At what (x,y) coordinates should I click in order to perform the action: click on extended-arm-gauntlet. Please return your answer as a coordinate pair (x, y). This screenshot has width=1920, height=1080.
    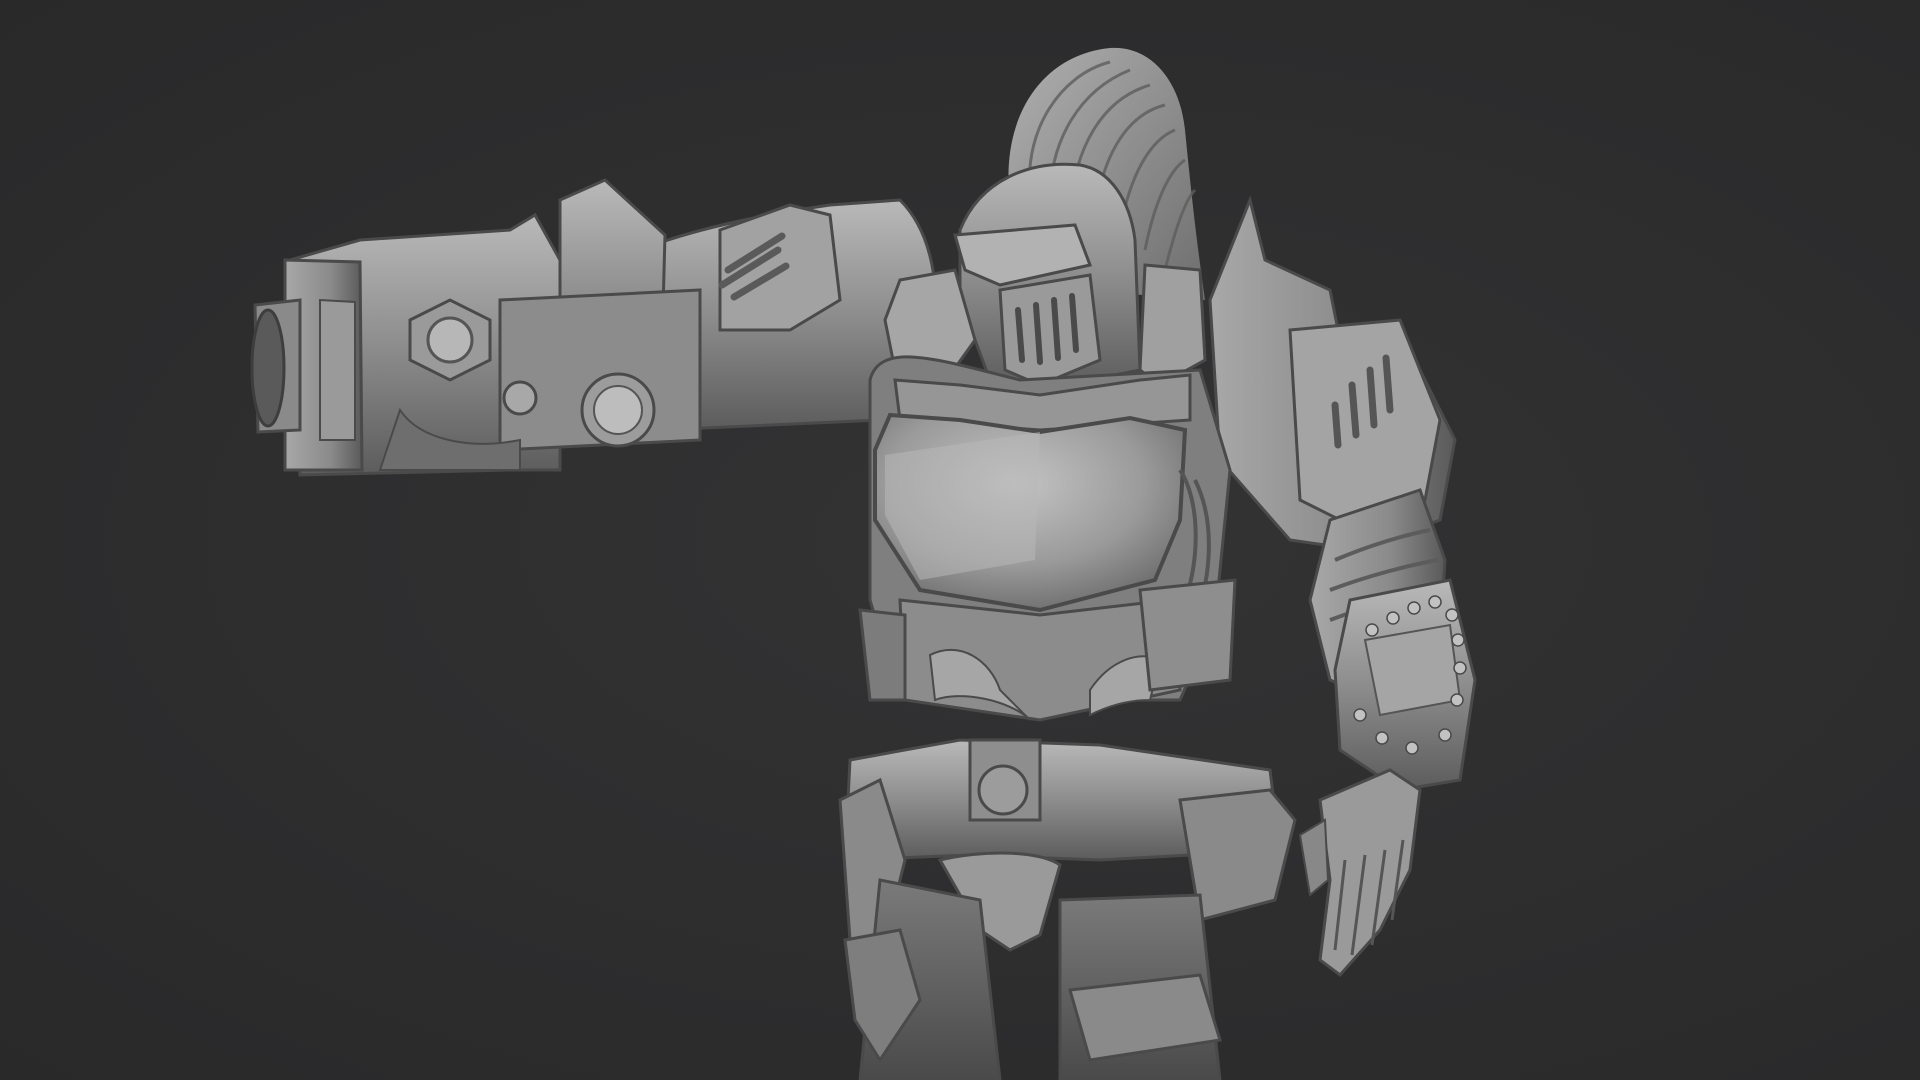
    Looking at the image, I should click on (594, 327).